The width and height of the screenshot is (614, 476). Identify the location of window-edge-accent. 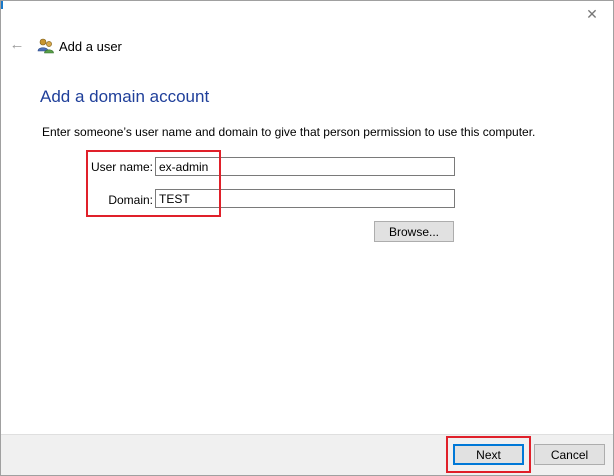
(2, 5).